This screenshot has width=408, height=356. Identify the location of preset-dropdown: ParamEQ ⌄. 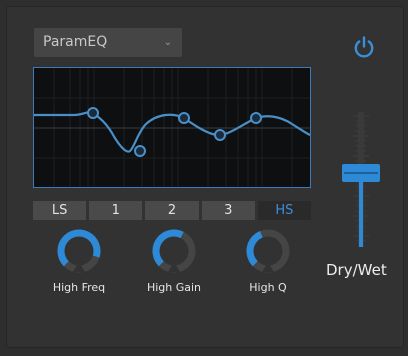
(108, 42).